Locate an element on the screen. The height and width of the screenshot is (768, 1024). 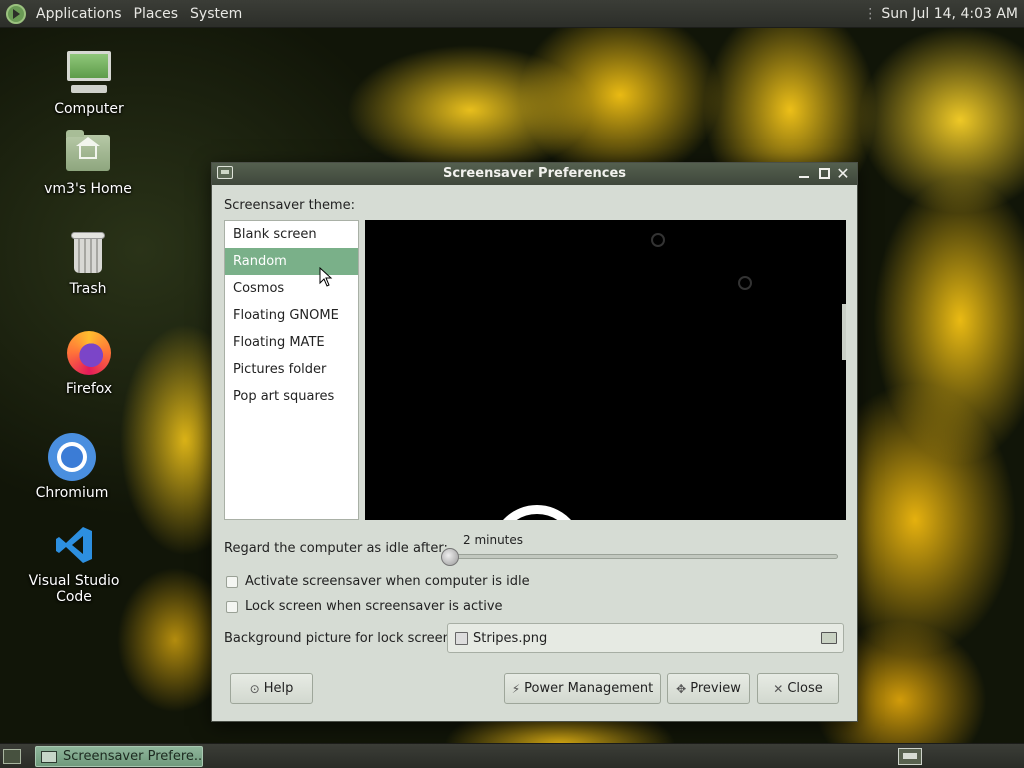
desktop-icon-home: vm3's Home is located at coordinates (88, 163).